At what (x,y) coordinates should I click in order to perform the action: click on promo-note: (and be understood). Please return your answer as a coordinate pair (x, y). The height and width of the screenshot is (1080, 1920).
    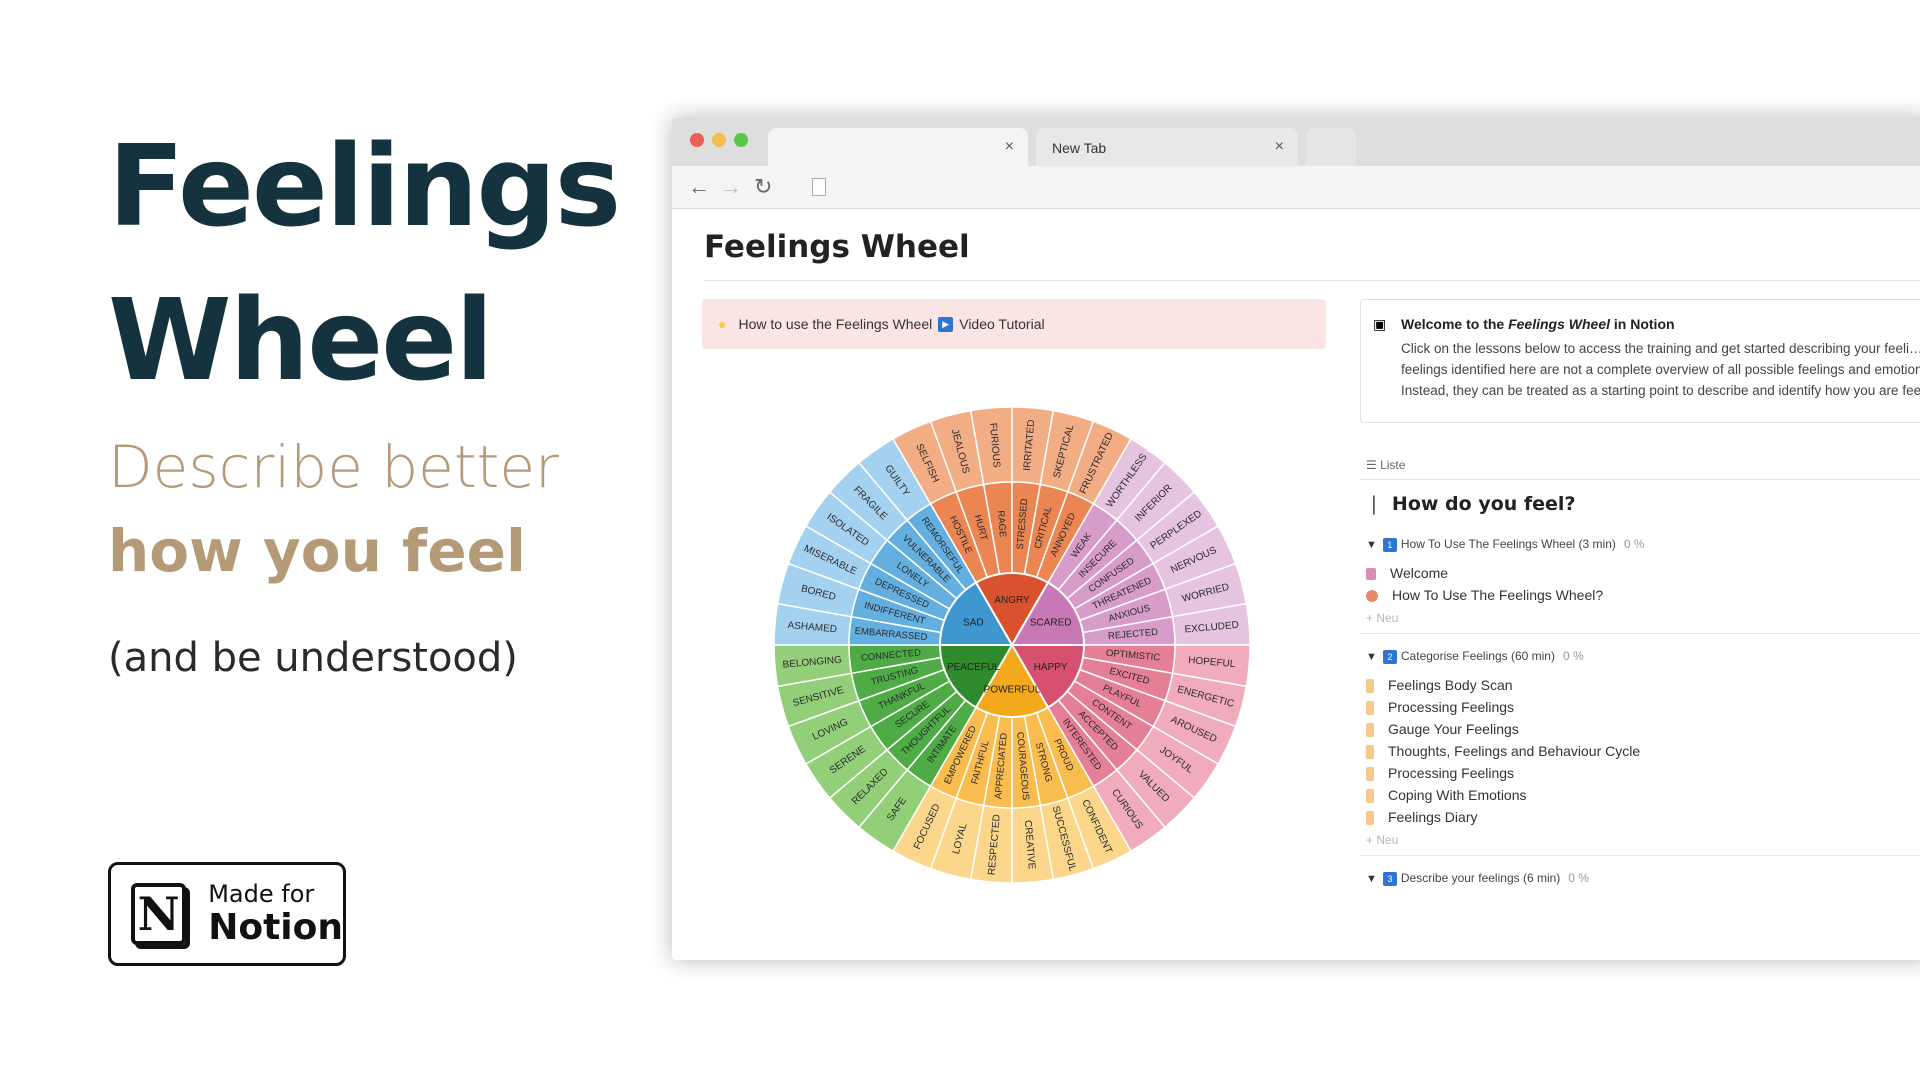
    Looking at the image, I should click on (313, 658).